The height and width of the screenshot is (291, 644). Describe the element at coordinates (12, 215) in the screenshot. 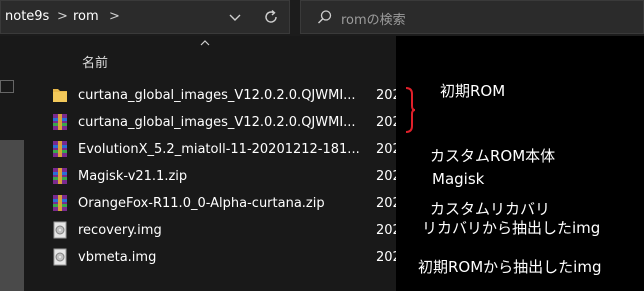

I see `navigation-scrollbar` at that location.